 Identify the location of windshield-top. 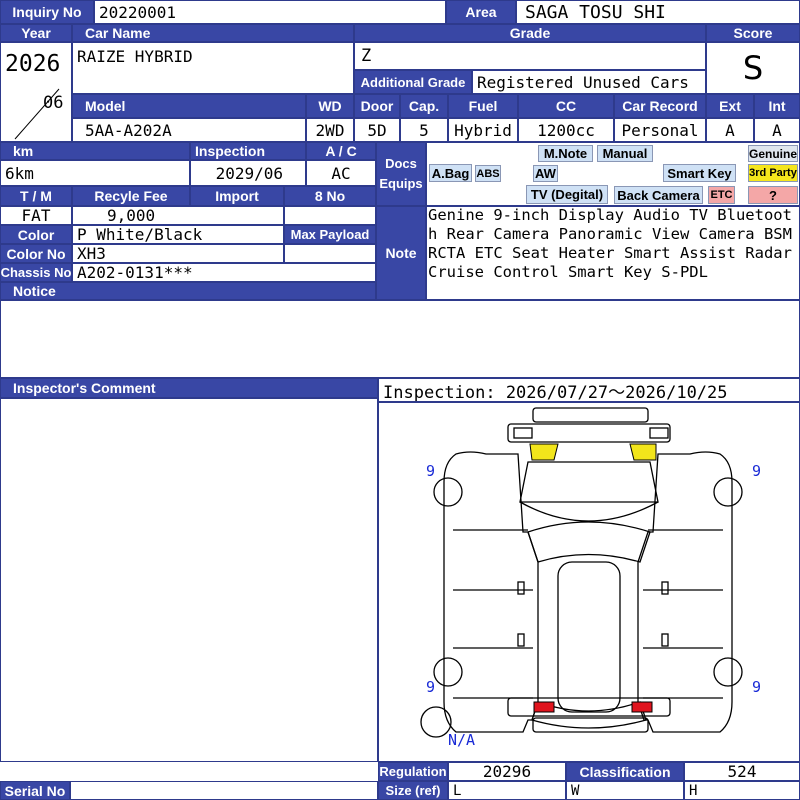
(589, 511).